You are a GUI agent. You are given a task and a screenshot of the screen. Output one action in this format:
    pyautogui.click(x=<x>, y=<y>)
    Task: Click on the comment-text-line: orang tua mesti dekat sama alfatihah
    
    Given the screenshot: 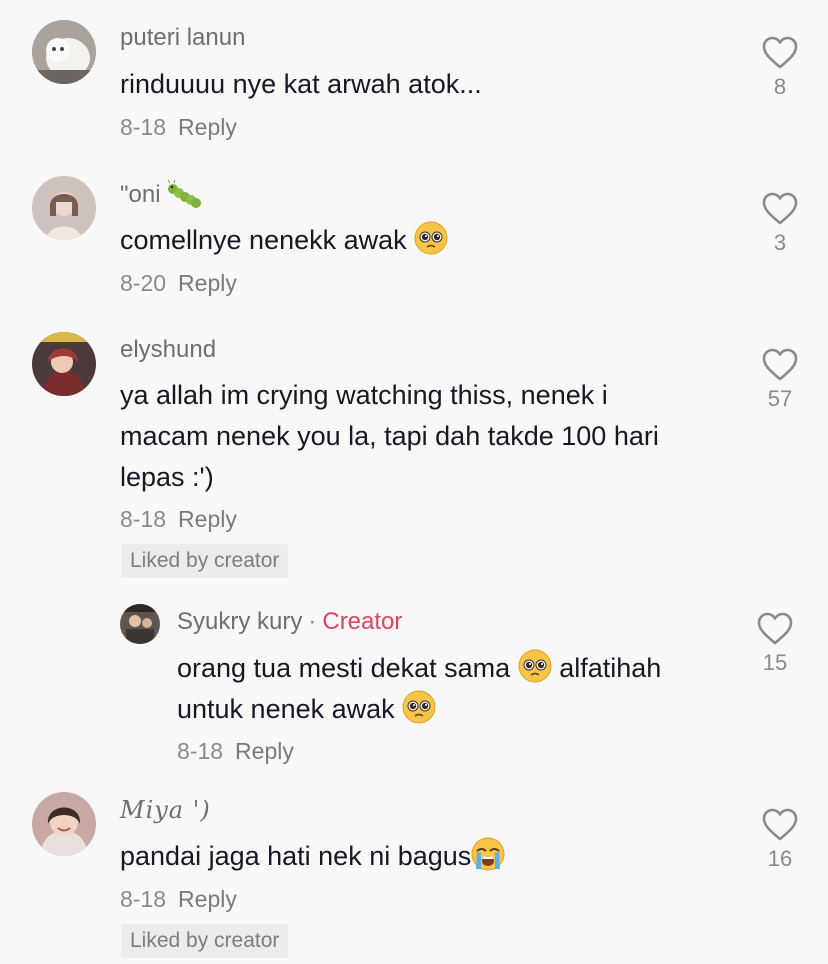 What is the action you would take?
    pyautogui.click(x=457, y=668)
    